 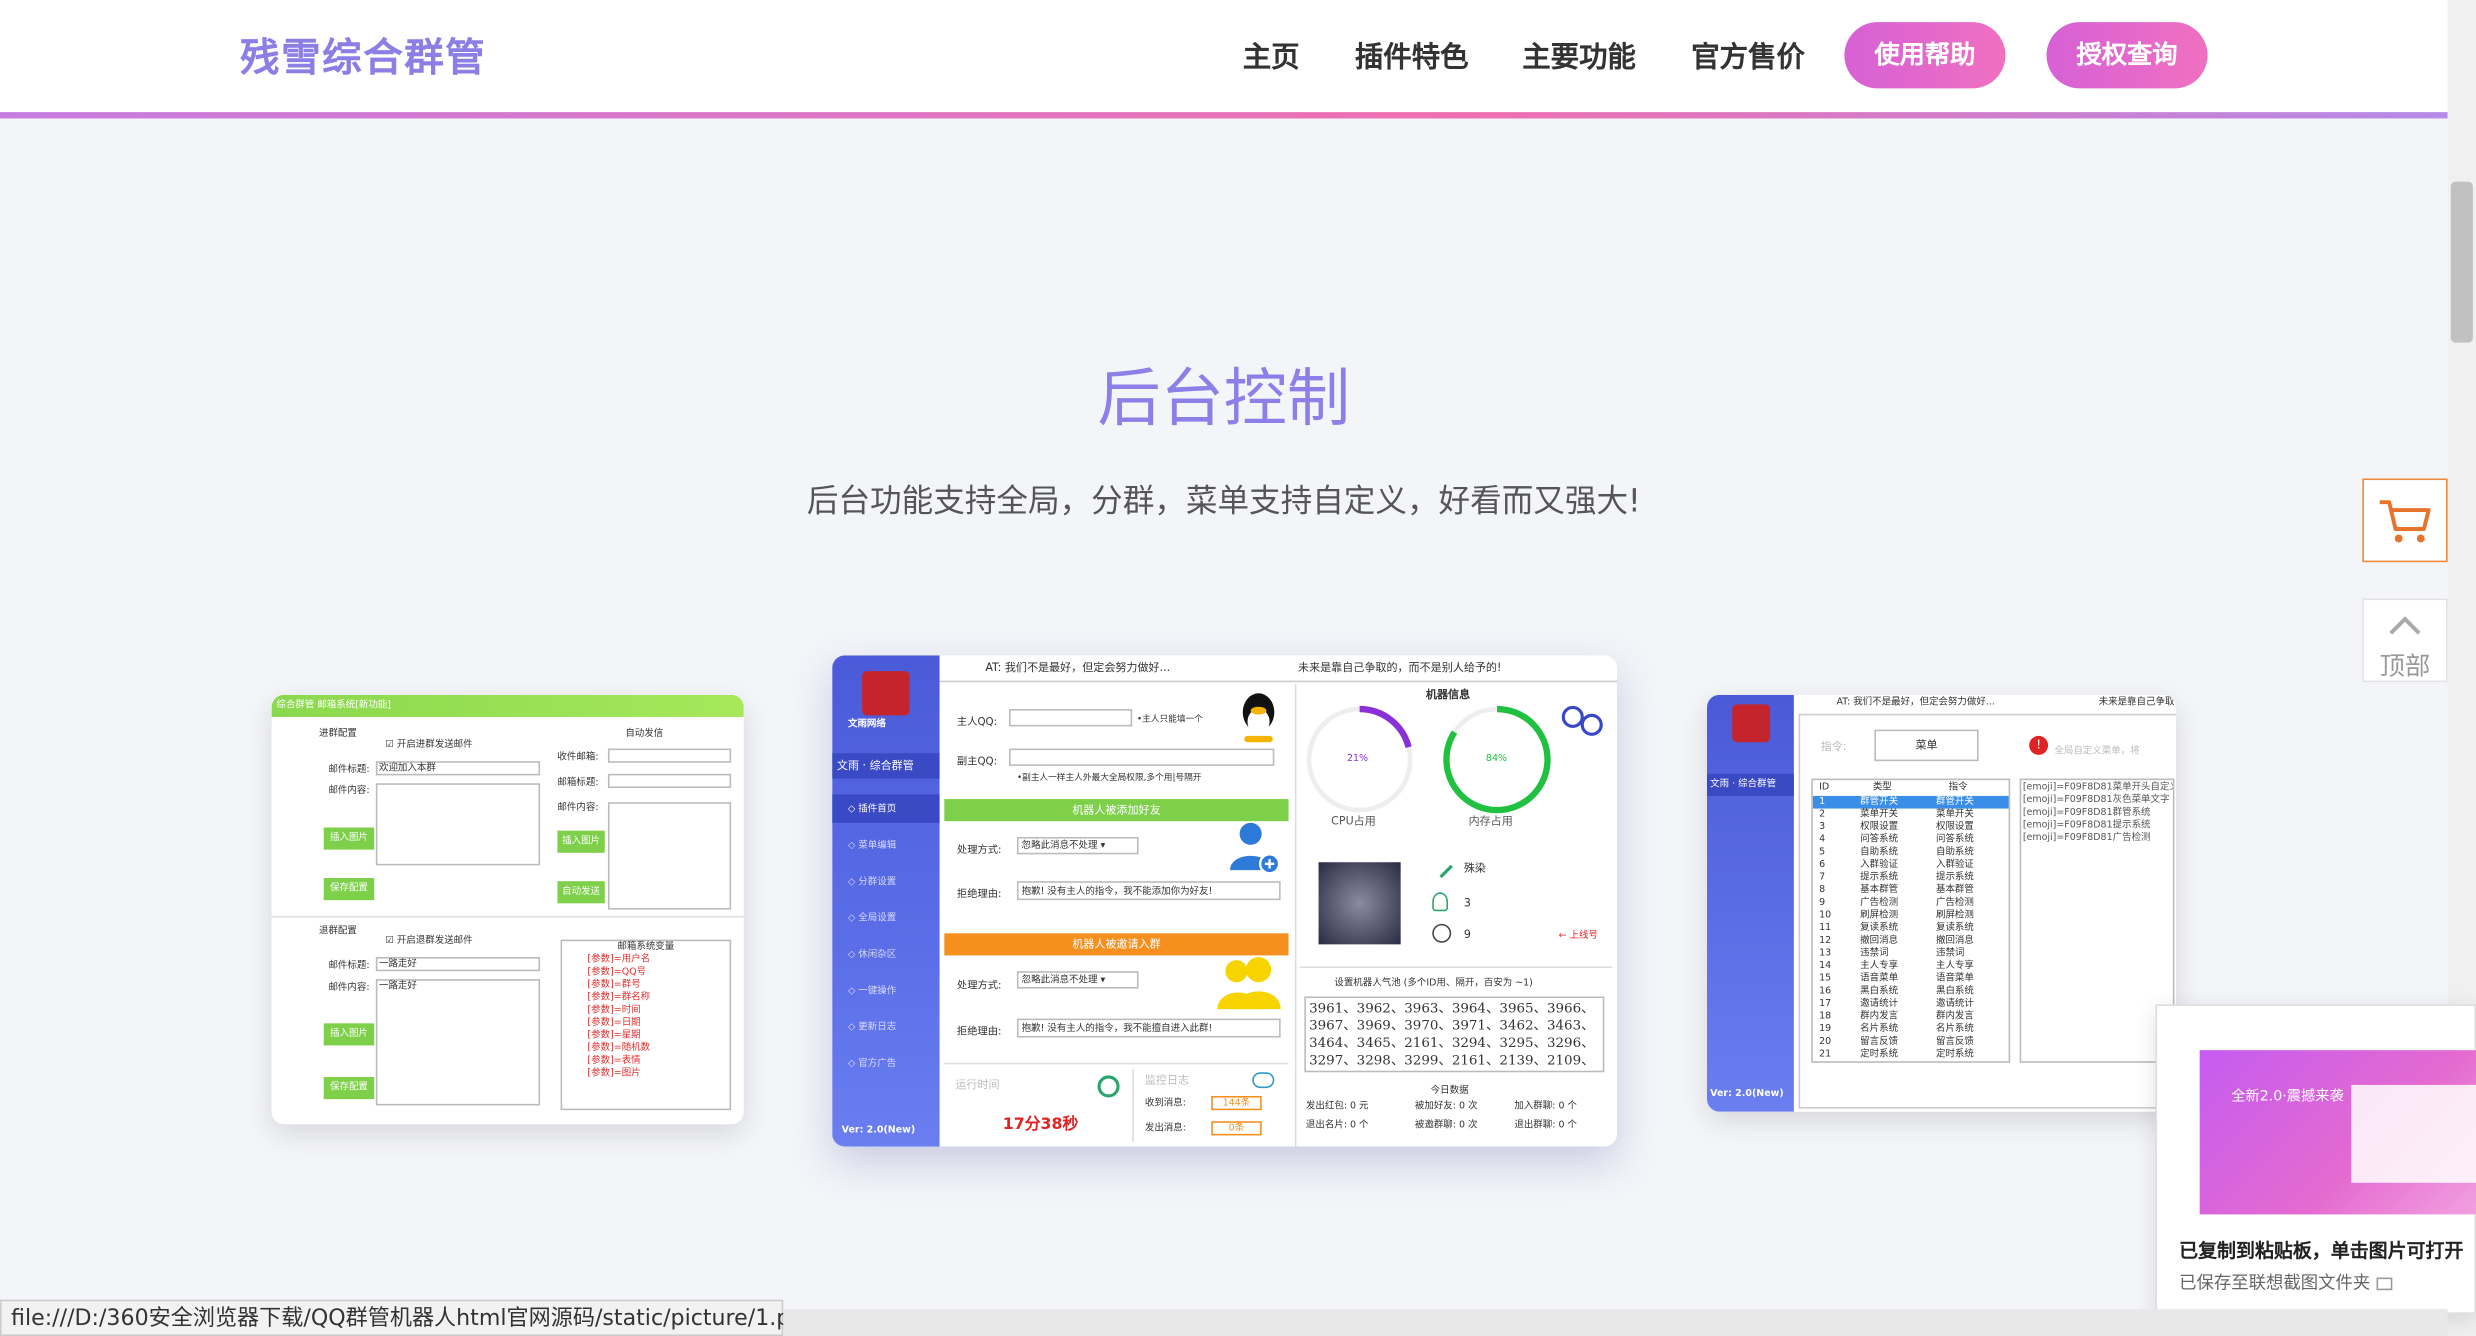 What do you see at coordinates (1295, 915) in the screenshot?
I see `center-vdivider` at bounding box center [1295, 915].